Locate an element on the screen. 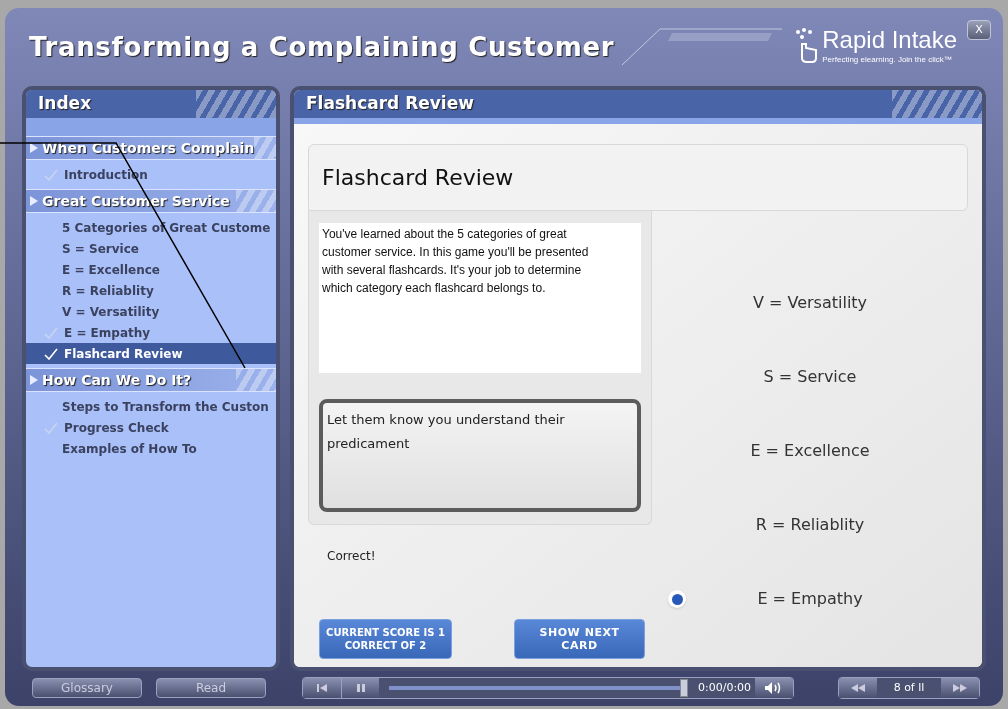 The height and width of the screenshot is (709, 1008). next-button is located at coordinates (960, 688).